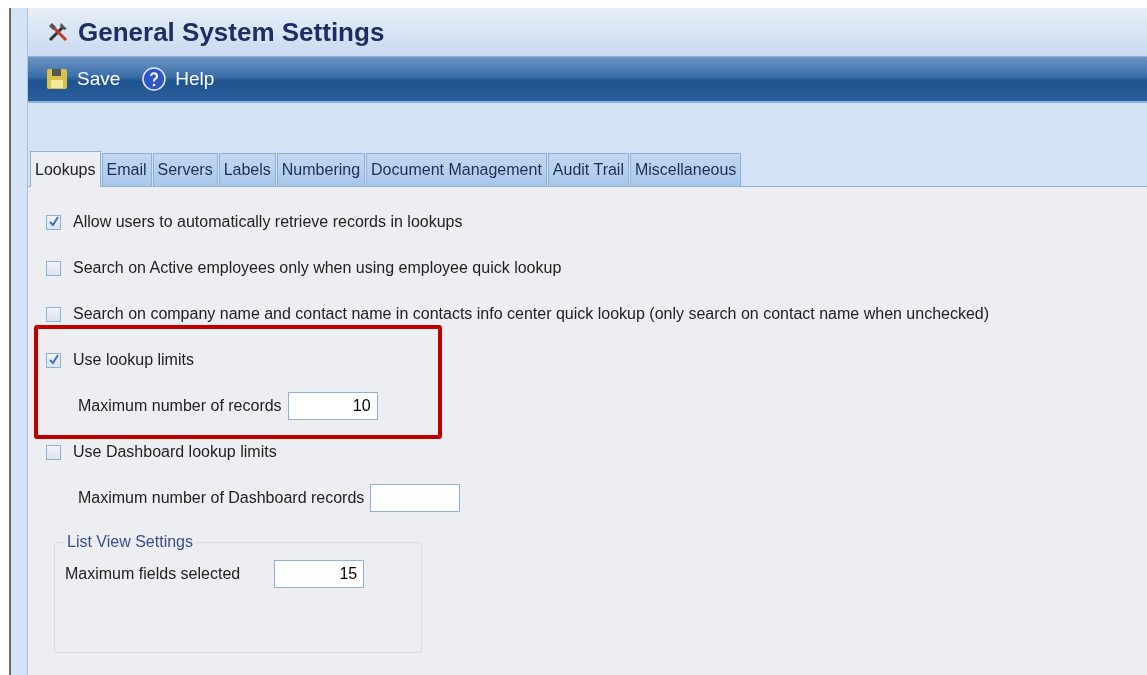  What do you see at coordinates (126, 169) in the screenshot?
I see `tab: Email` at bounding box center [126, 169].